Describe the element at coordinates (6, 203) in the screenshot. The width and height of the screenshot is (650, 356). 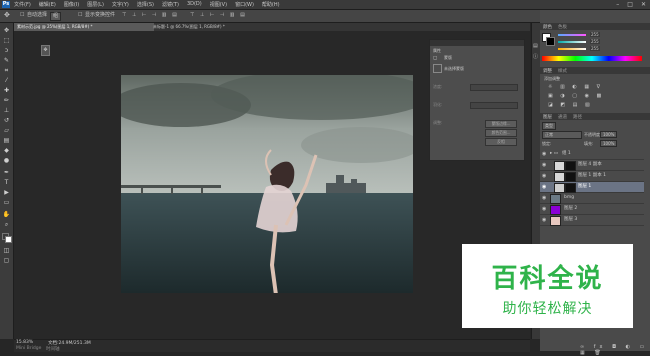
I see `shape-tool-icon: ▭` at that location.